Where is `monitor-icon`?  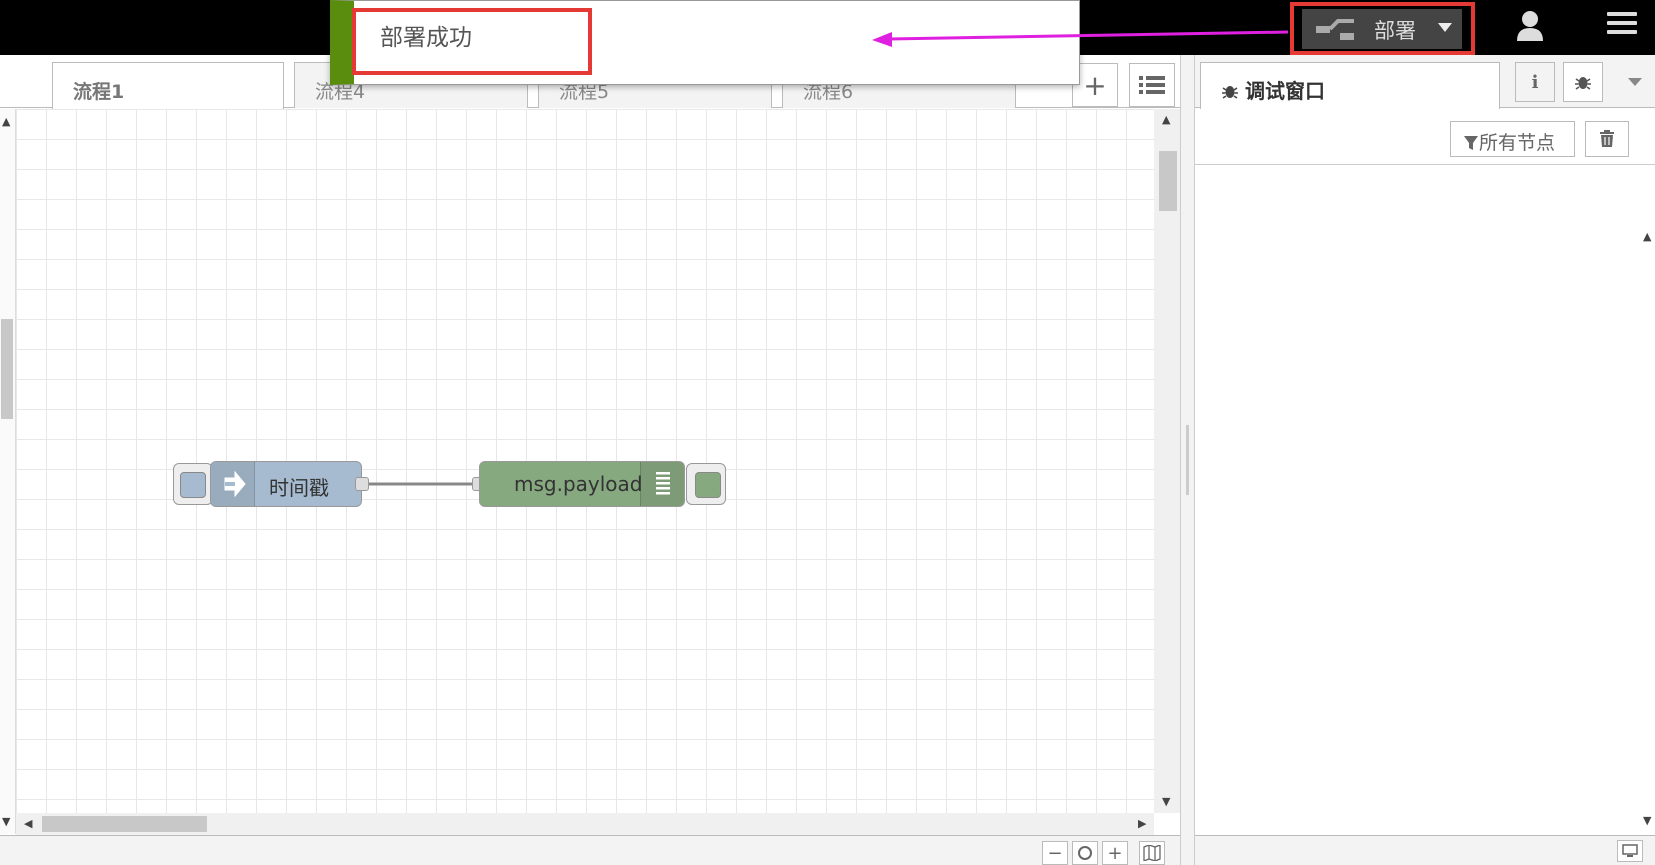 monitor-icon is located at coordinates (1630, 850).